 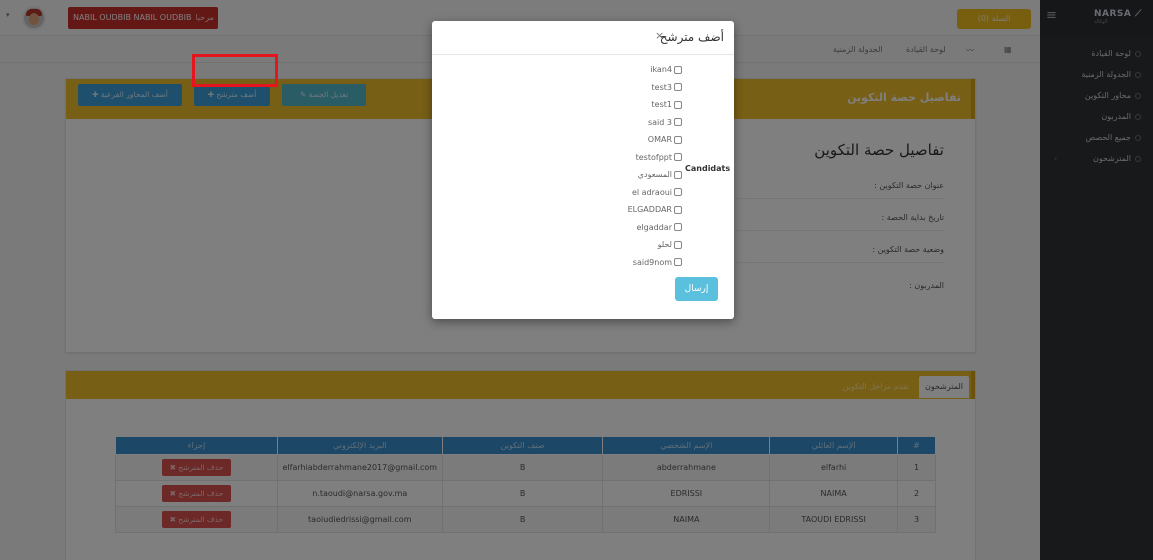 What do you see at coordinates (691, 37) in the screenshot?
I see `modal-title: أضف مترشح` at bounding box center [691, 37].